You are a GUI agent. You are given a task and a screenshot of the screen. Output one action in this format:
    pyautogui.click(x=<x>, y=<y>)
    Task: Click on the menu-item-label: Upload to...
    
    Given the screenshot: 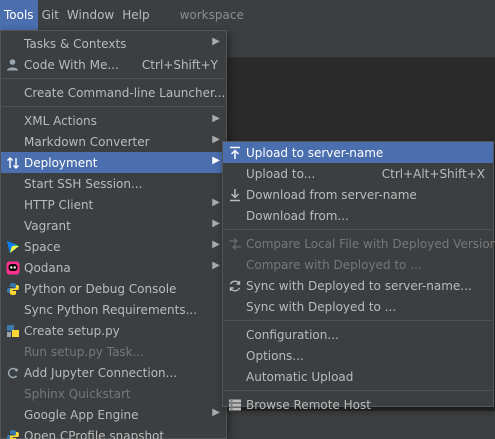 What is the action you would take?
    pyautogui.click(x=281, y=173)
    